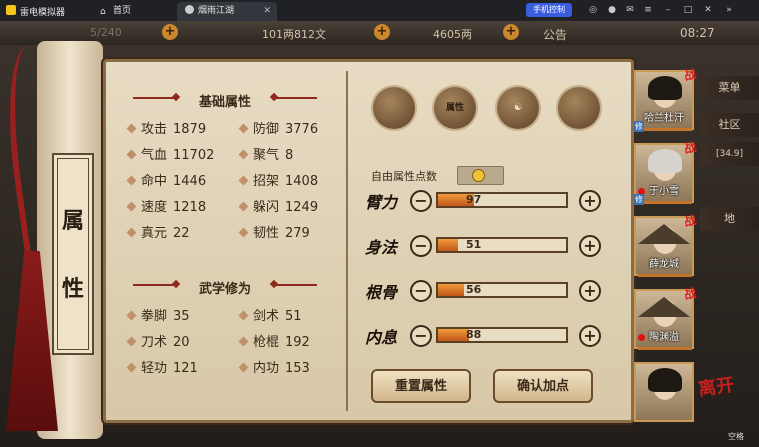 The height and width of the screenshot is (447, 759). Describe the element at coordinates (593, 10) in the screenshot. I see `gamepad-icon: ◎` at that location.